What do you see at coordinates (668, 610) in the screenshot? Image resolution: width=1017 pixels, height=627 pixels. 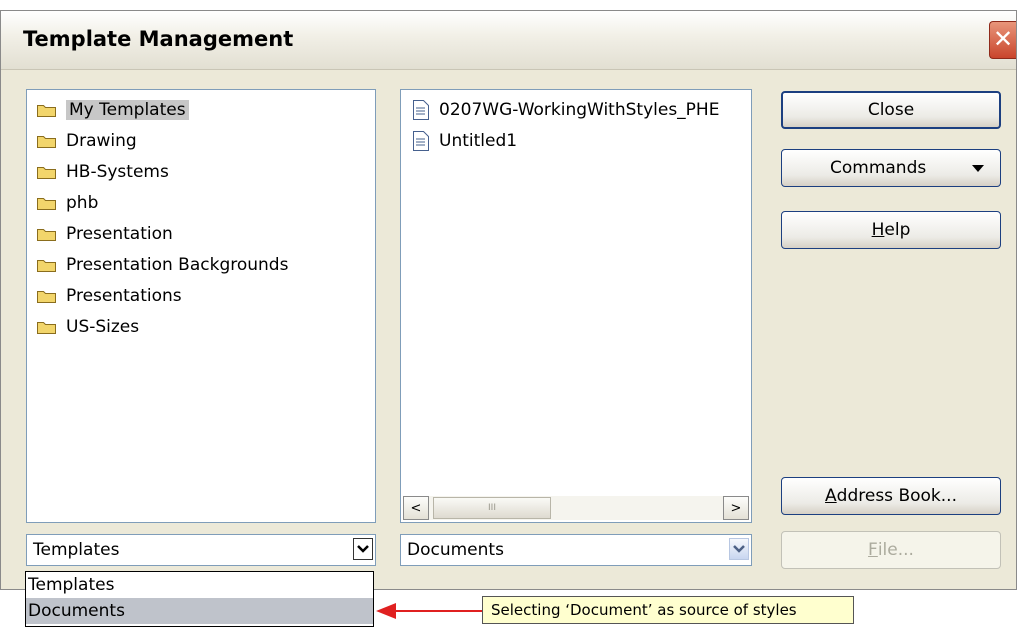 I see `annotation-callout: Selecting ‘Document’ as source of styles` at bounding box center [668, 610].